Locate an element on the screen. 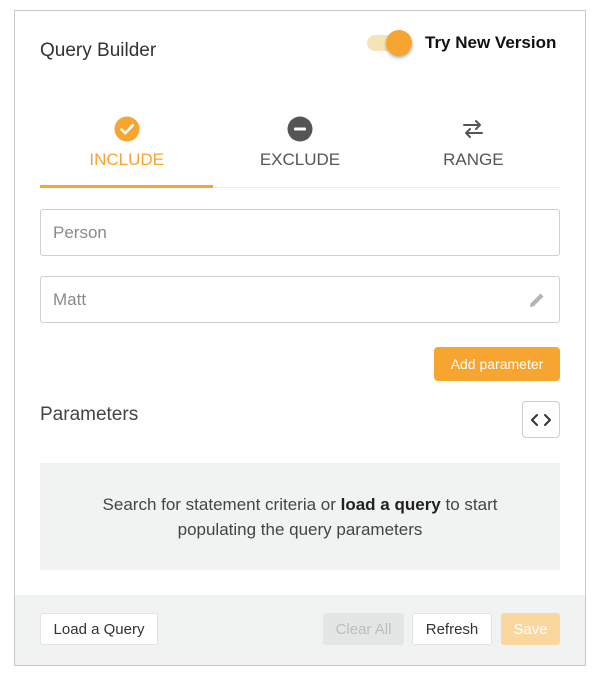  code-icon is located at coordinates (541, 419).